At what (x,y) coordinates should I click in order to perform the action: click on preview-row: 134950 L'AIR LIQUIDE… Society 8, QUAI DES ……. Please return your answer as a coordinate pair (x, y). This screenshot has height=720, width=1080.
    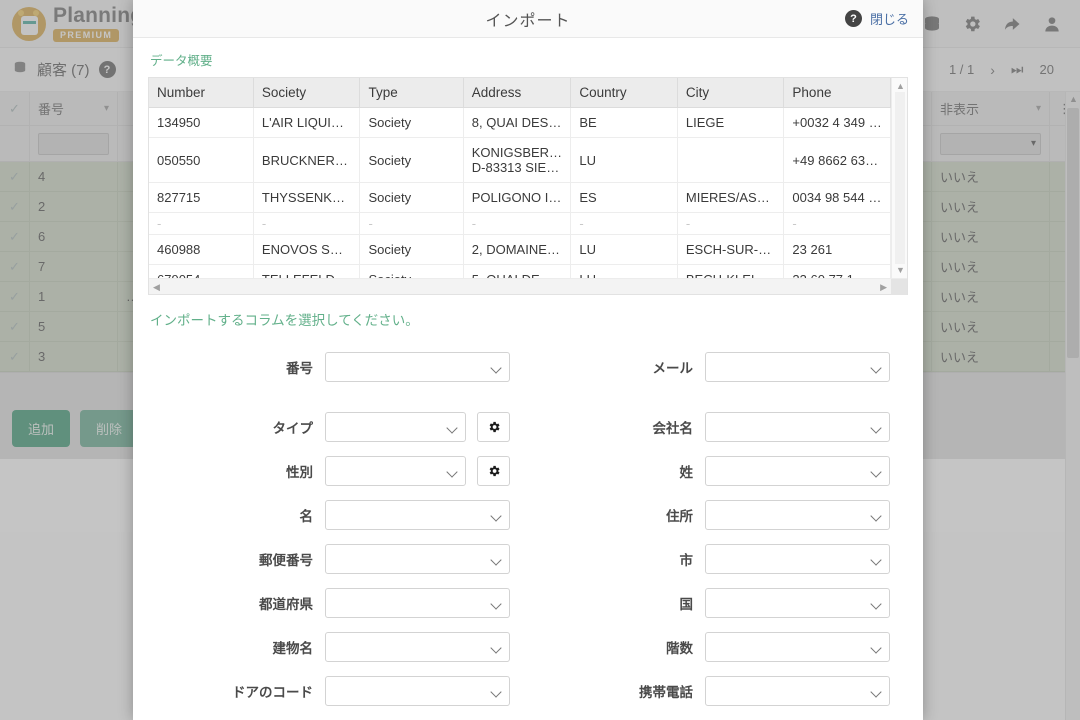
    Looking at the image, I should click on (520, 122).